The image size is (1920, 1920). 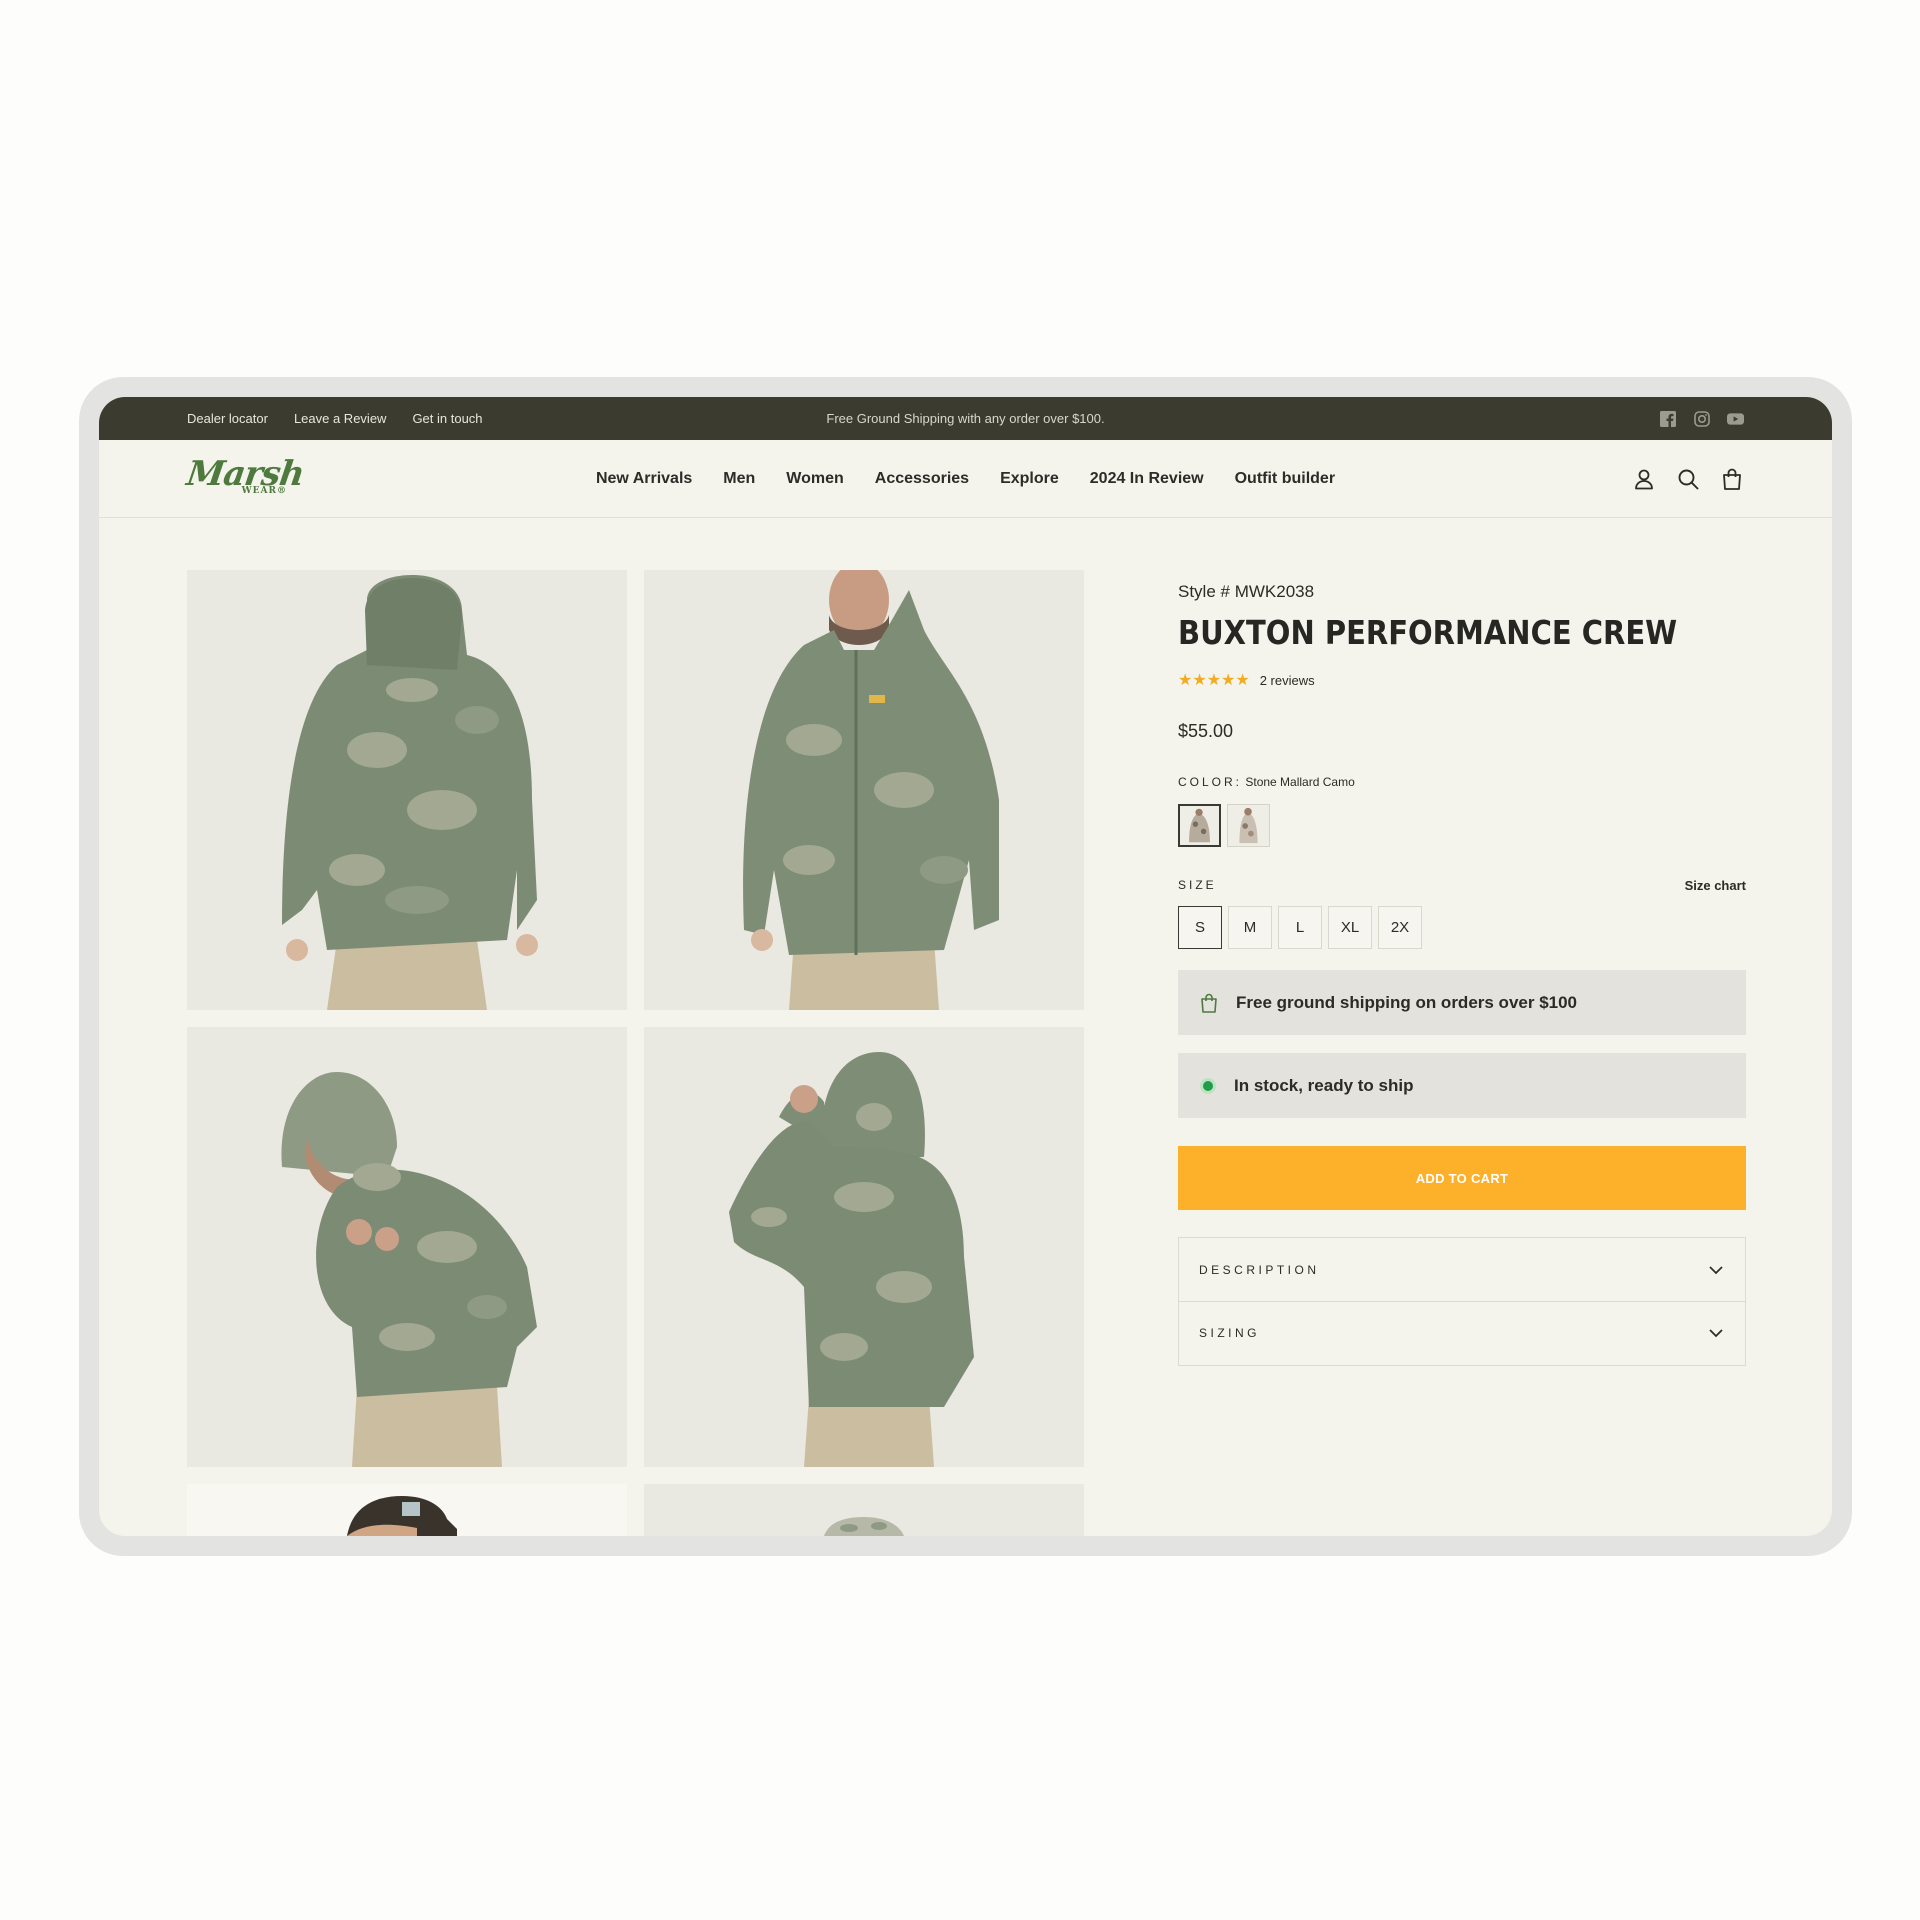 What do you see at coordinates (1147, 479) in the screenshot?
I see `nav-2024-in-review: 2024 In Review` at bounding box center [1147, 479].